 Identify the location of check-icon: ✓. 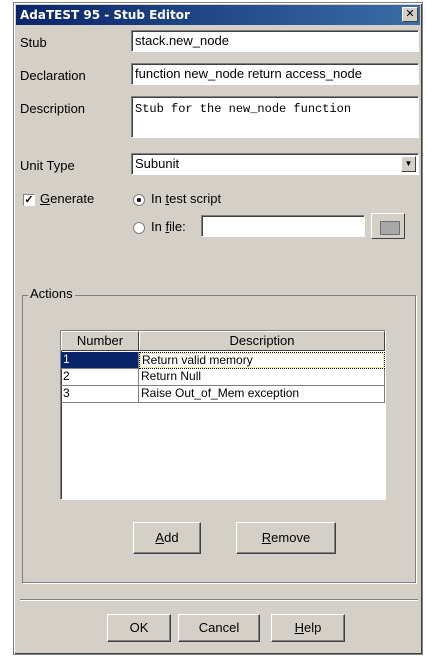
(29, 200).